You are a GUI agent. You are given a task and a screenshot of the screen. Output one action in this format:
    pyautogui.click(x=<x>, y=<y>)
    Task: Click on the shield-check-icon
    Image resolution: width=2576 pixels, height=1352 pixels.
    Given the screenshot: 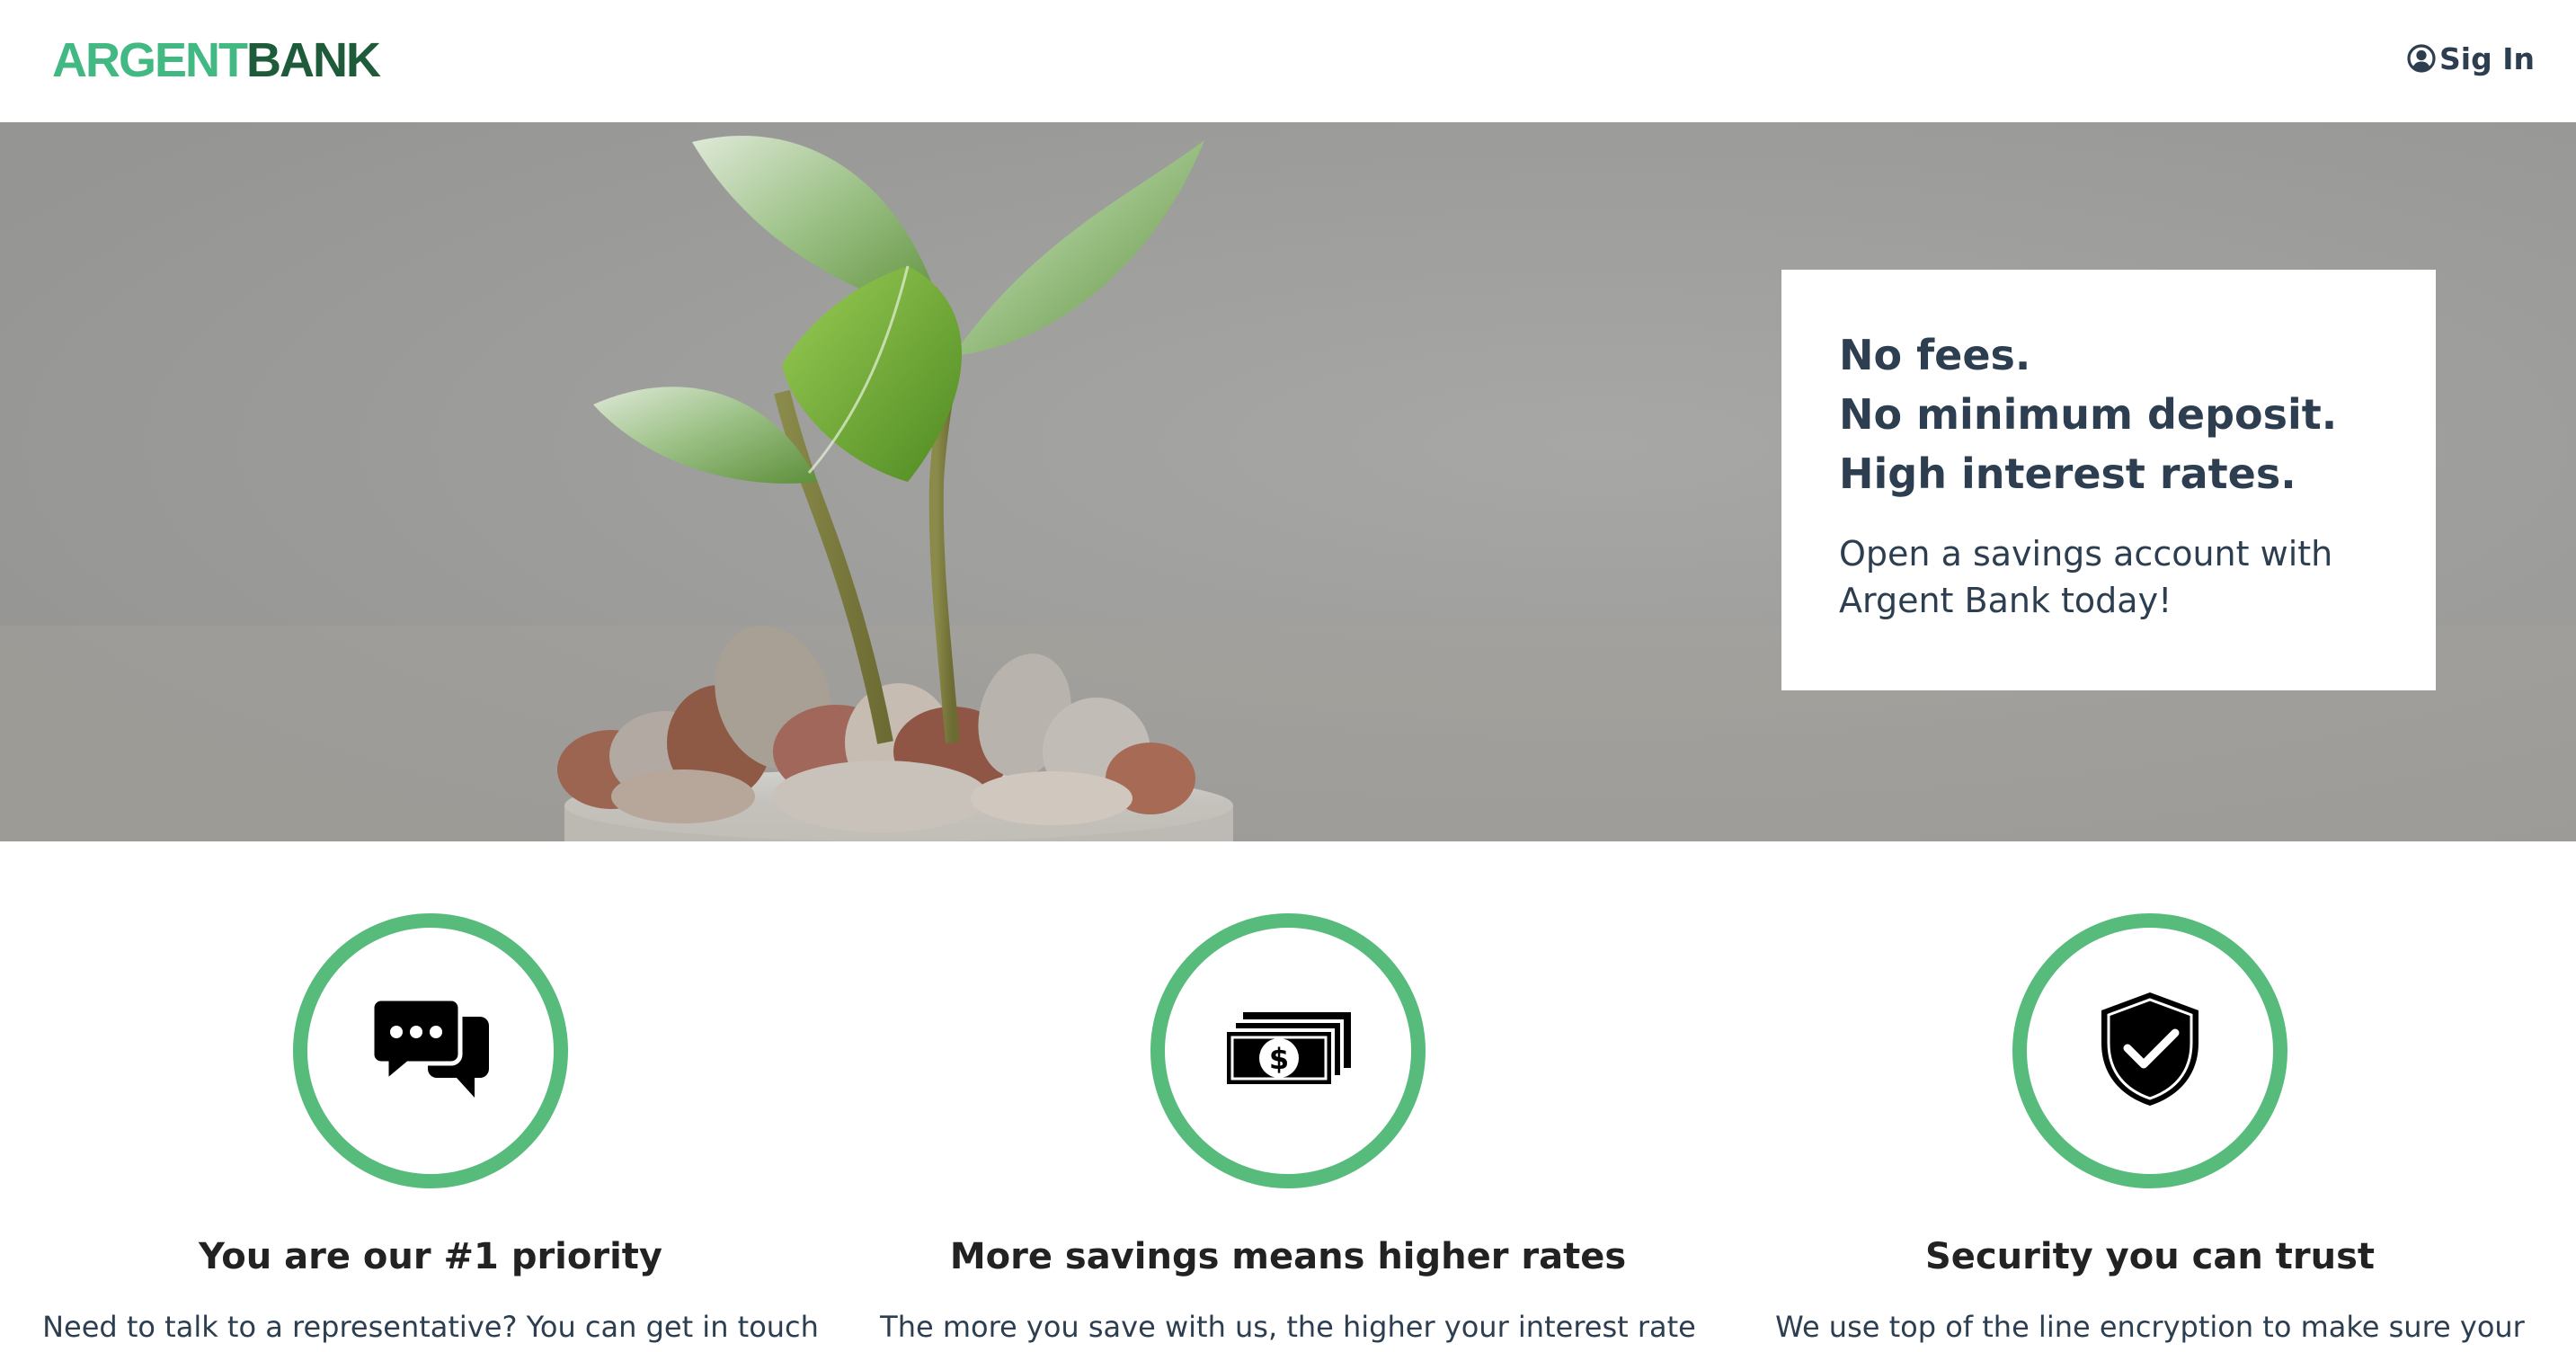 What is the action you would take?
    pyautogui.click(x=2150, y=1051)
    